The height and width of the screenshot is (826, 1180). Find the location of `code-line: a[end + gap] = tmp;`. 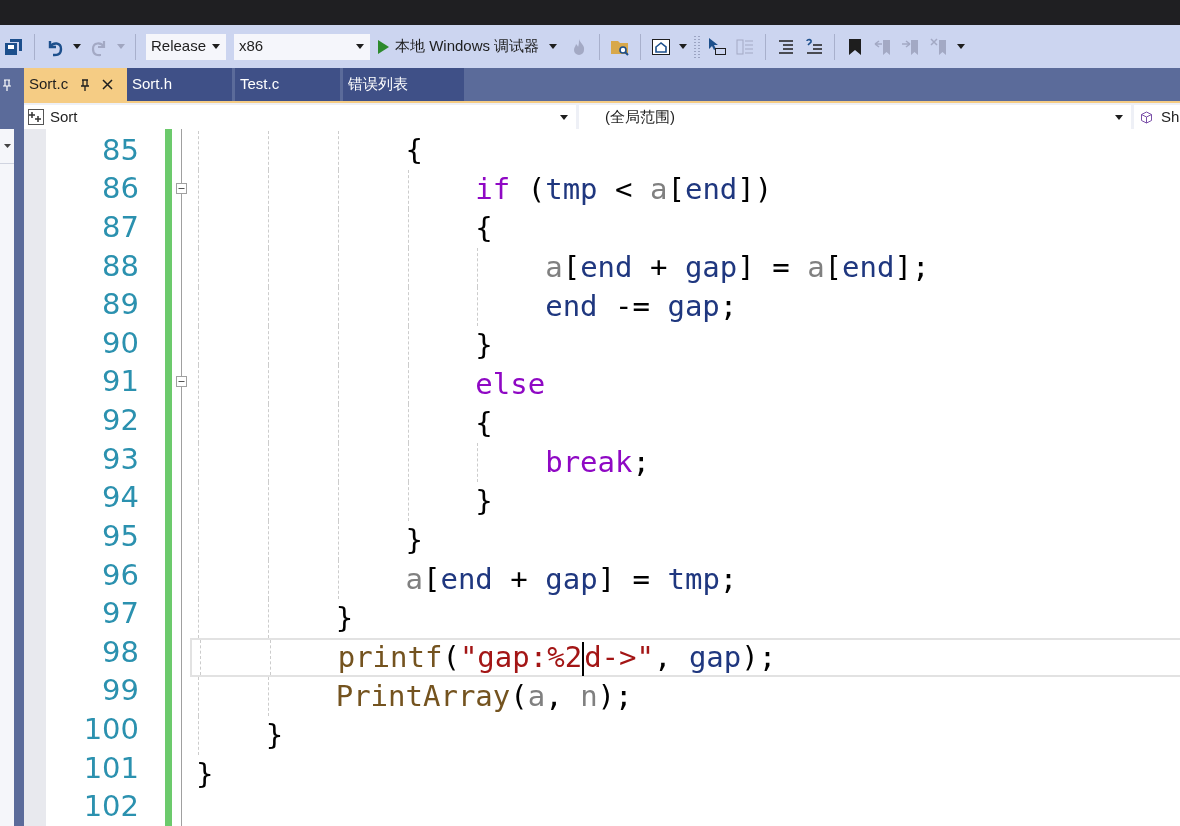

code-line: a[end + gap] = tmp; is located at coordinates (571, 579).